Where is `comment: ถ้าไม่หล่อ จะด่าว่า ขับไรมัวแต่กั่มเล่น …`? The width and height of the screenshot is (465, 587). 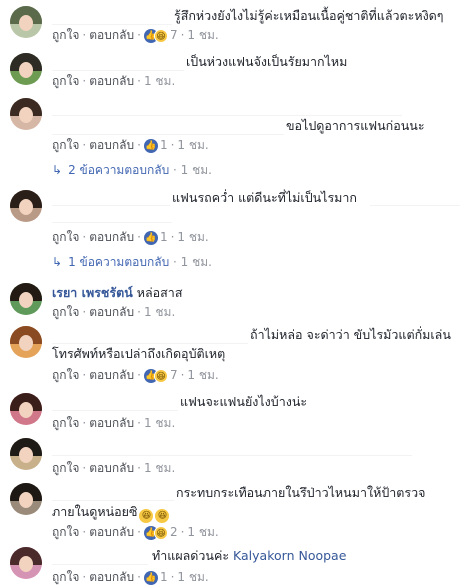 comment: ถ้าไม่หล่อ จะด่าว่า ขับไรมัวแต่กั่มเล่น … is located at coordinates (232, 356).